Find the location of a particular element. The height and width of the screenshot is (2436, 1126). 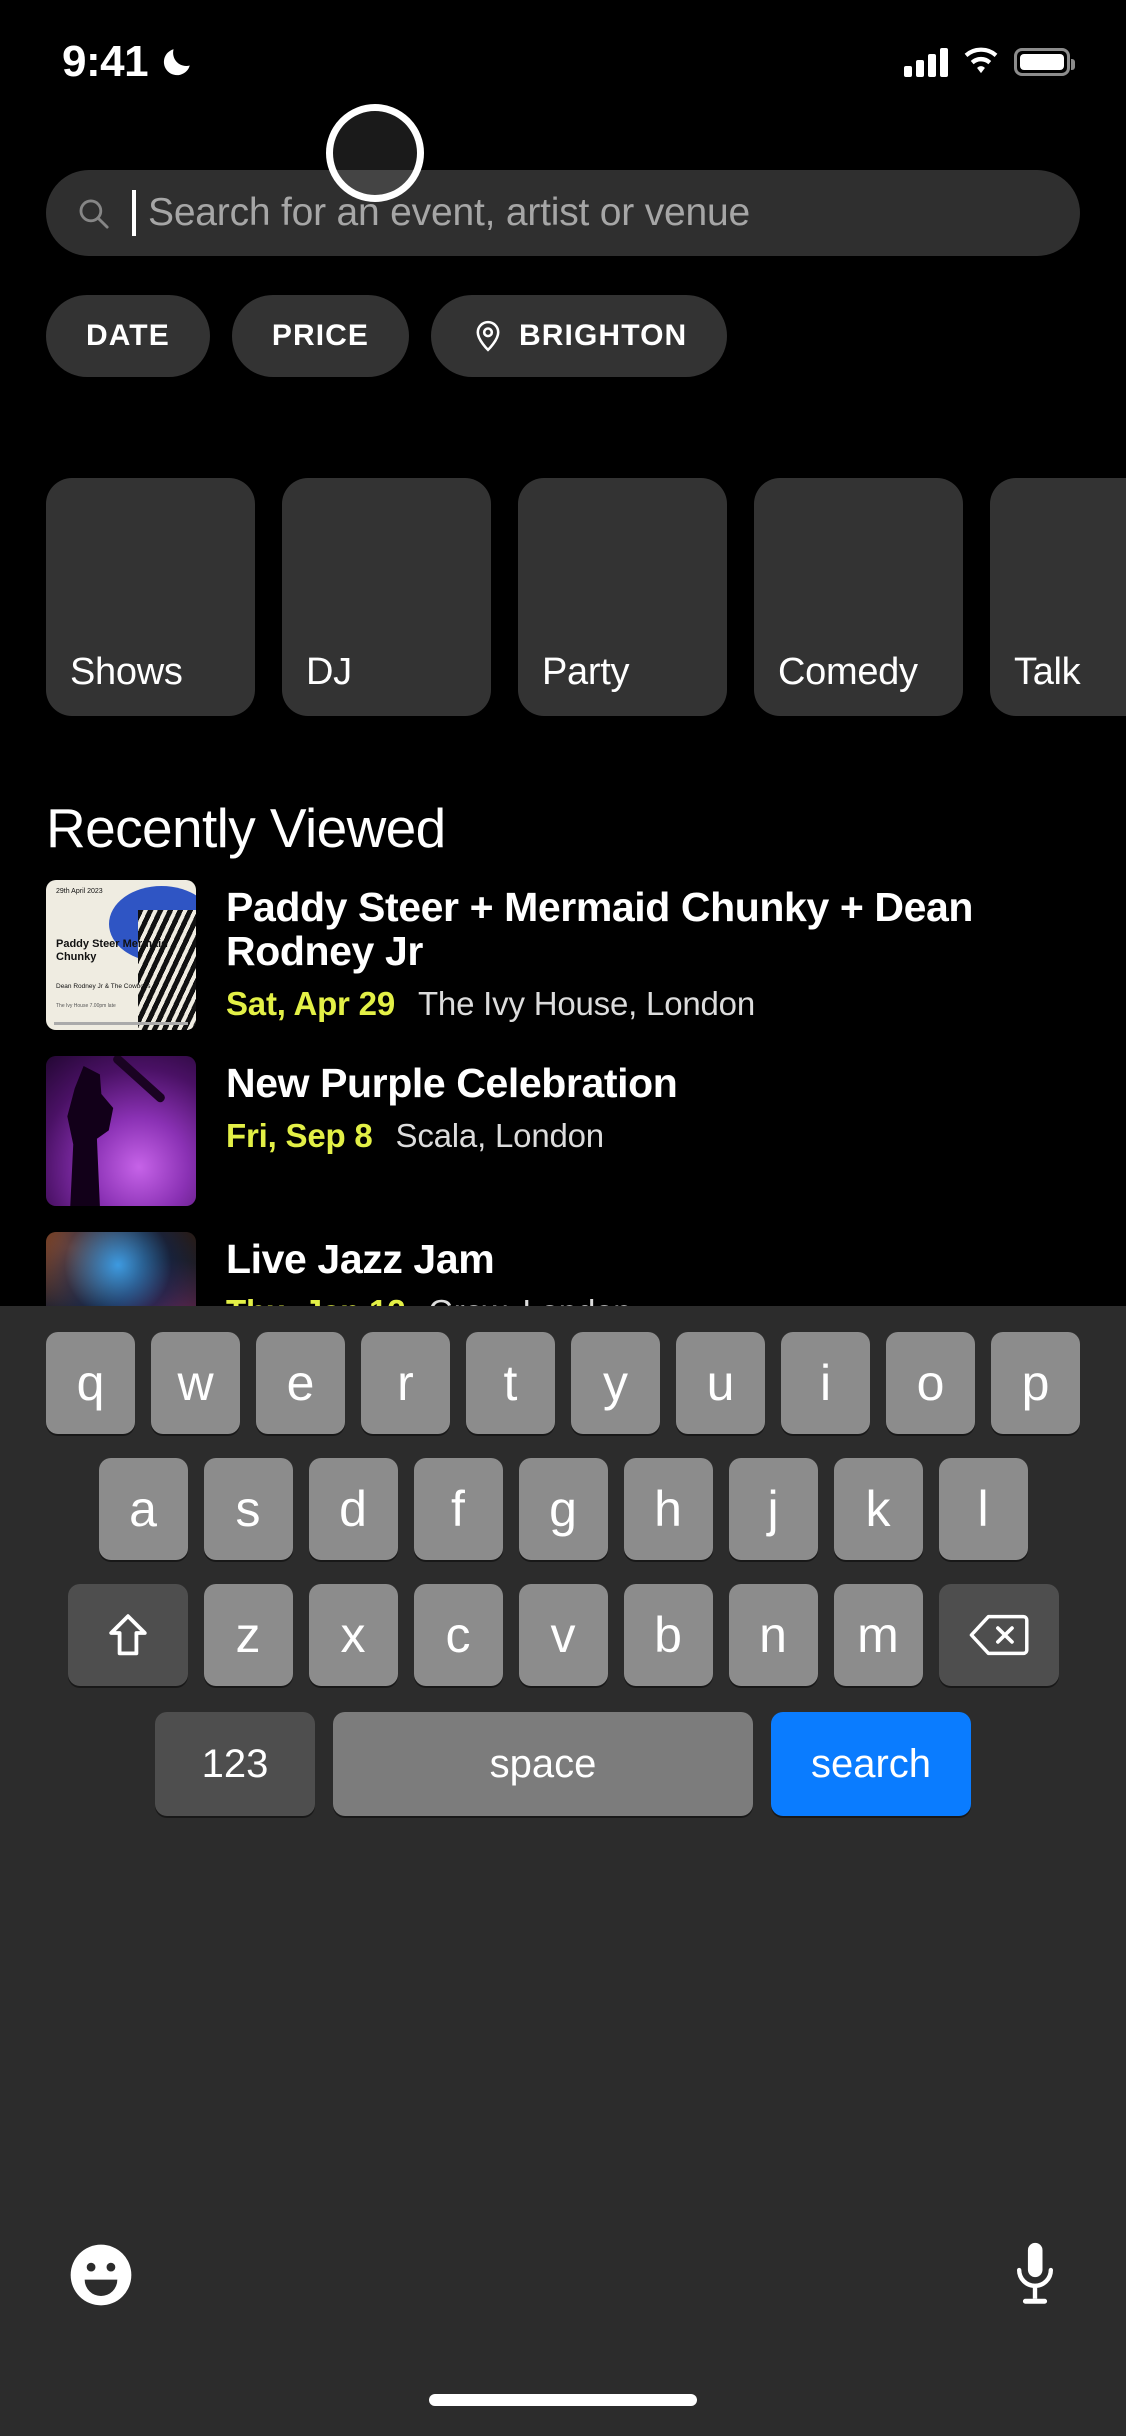

status-bar: 9:41 is located at coordinates (563, 48).